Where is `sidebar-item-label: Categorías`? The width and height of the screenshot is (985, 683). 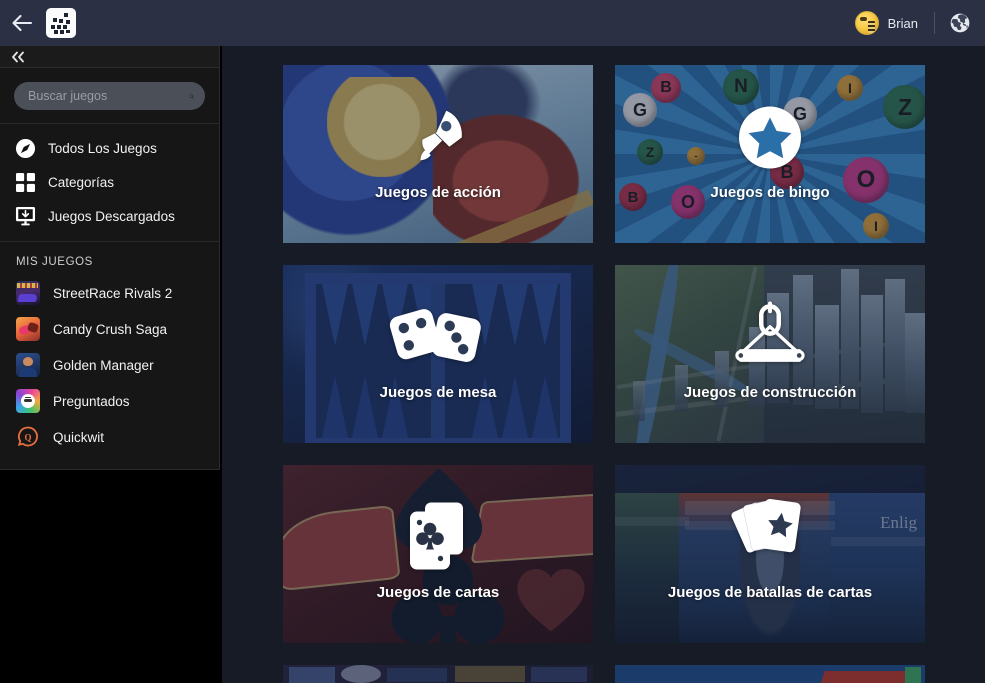
sidebar-item-label: Categorías is located at coordinates (81, 182).